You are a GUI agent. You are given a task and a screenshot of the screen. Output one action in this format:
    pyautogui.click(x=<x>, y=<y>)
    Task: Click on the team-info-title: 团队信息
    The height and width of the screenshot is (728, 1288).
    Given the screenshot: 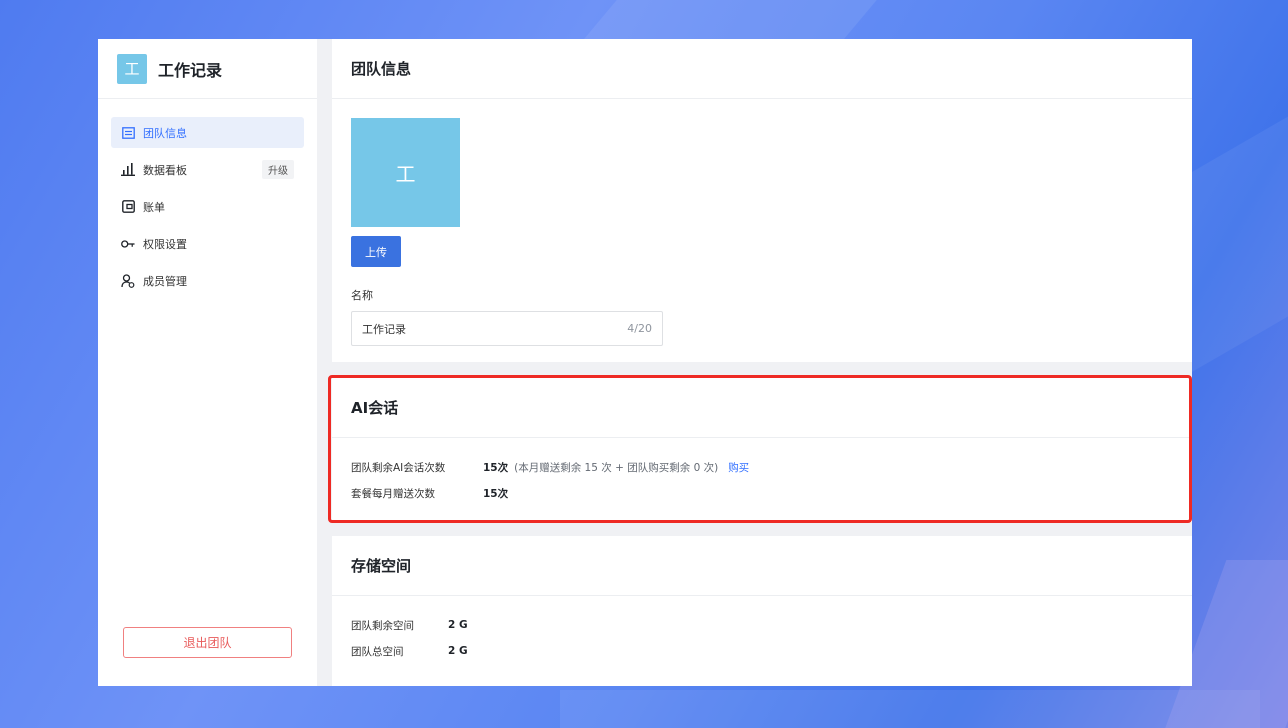 What is the action you would take?
    pyautogui.click(x=762, y=69)
    